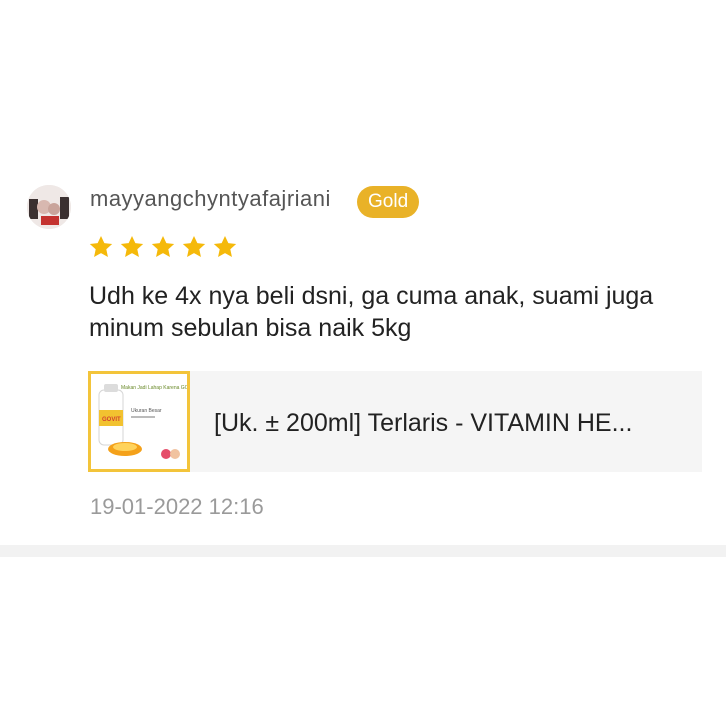 The image size is (726, 726). I want to click on star-rating, so click(163, 247).